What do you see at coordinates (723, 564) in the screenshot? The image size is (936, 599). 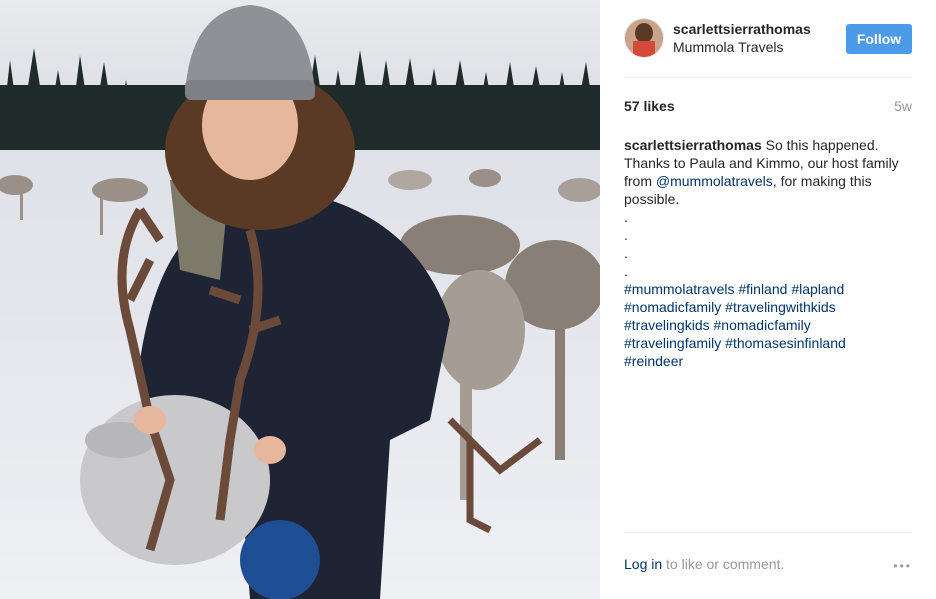 I see `footer-text: to like or comment.` at bounding box center [723, 564].